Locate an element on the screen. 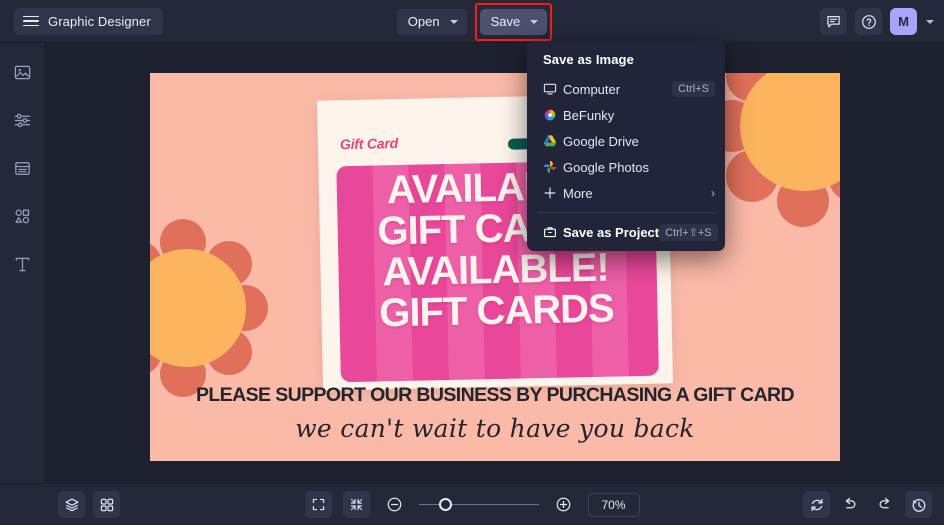 The height and width of the screenshot is (525, 944). history-icon is located at coordinates (918, 505).